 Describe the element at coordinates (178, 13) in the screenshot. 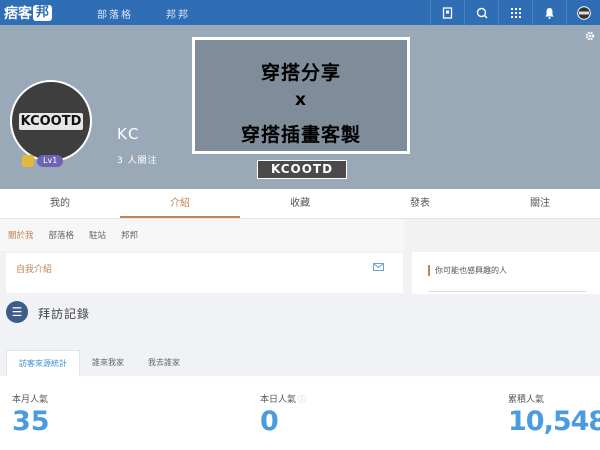

I see `nav-bangbang: 邦邦` at that location.